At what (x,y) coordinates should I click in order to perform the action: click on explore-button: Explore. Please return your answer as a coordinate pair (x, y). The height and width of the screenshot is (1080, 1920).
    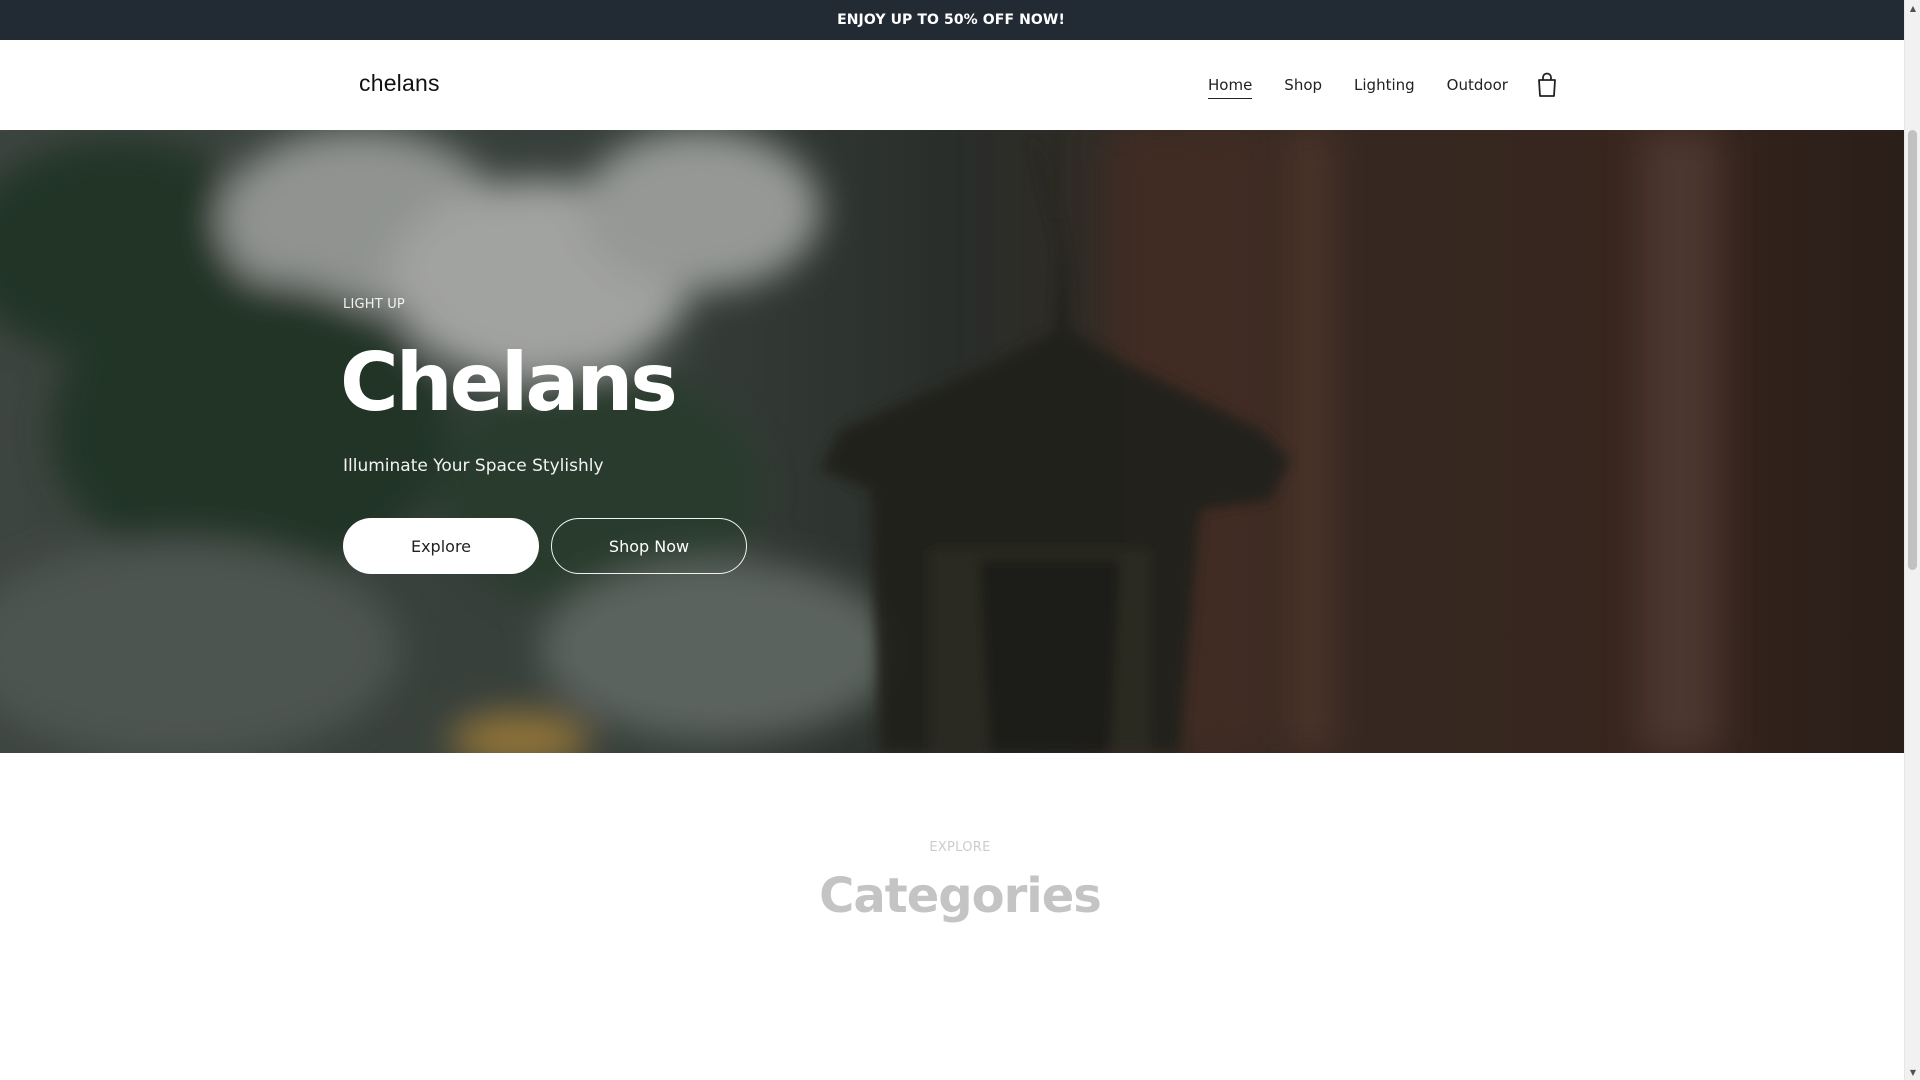
    Looking at the image, I should click on (441, 546).